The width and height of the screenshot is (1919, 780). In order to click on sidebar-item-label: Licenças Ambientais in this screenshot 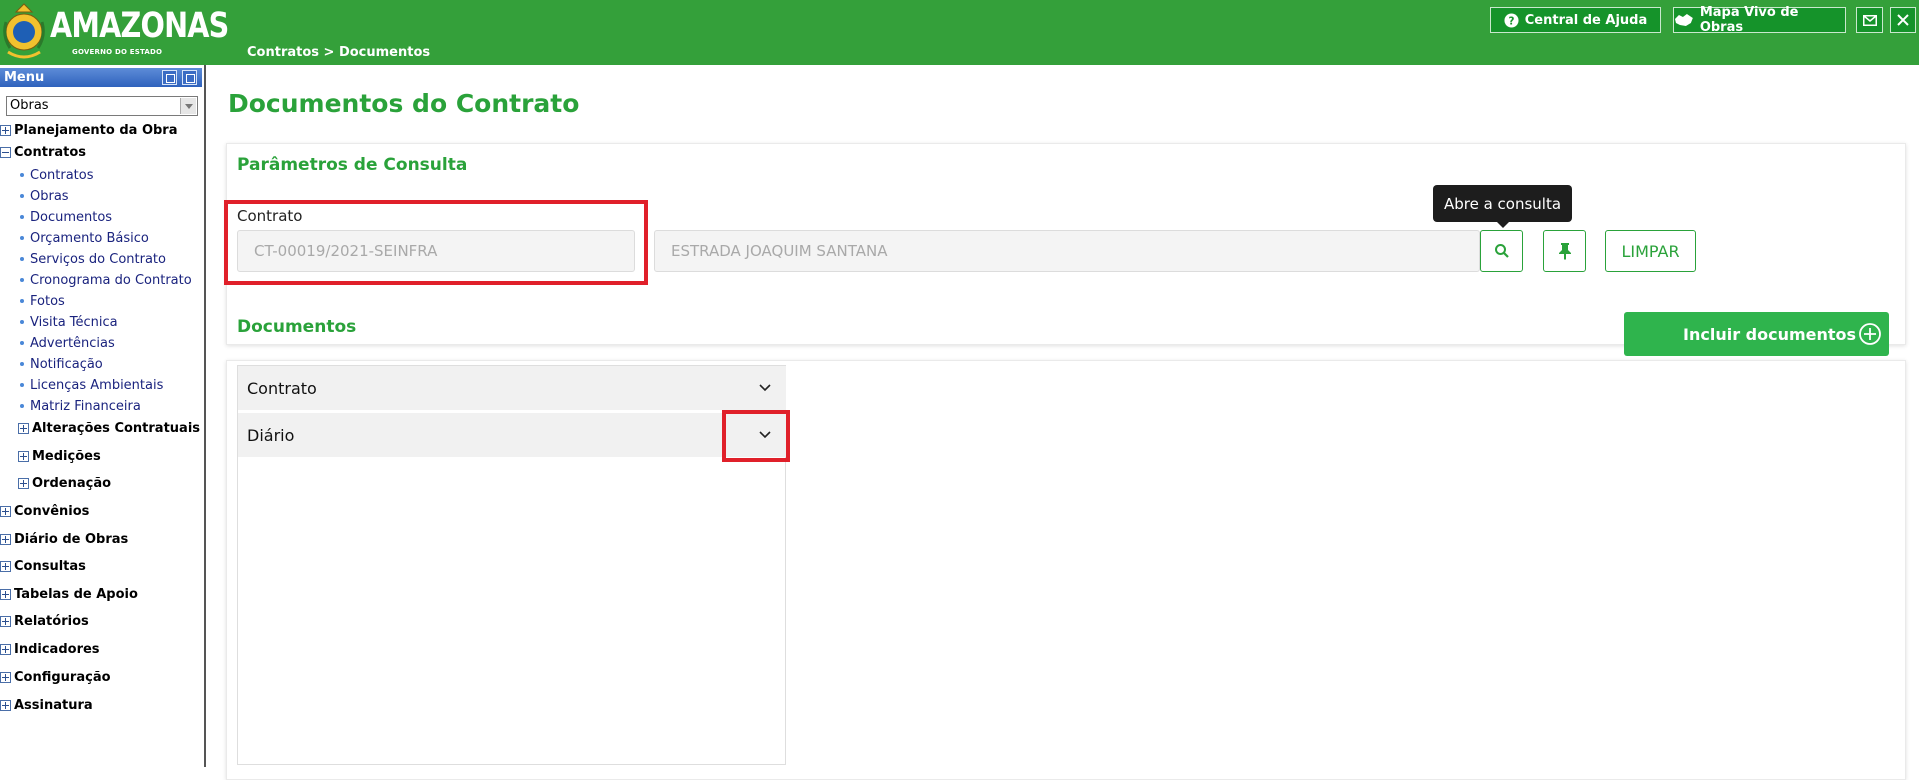, I will do `click(97, 385)`.